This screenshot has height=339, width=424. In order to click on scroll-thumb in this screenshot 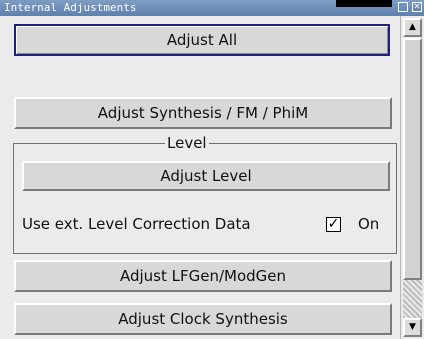, I will do `click(412, 159)`.